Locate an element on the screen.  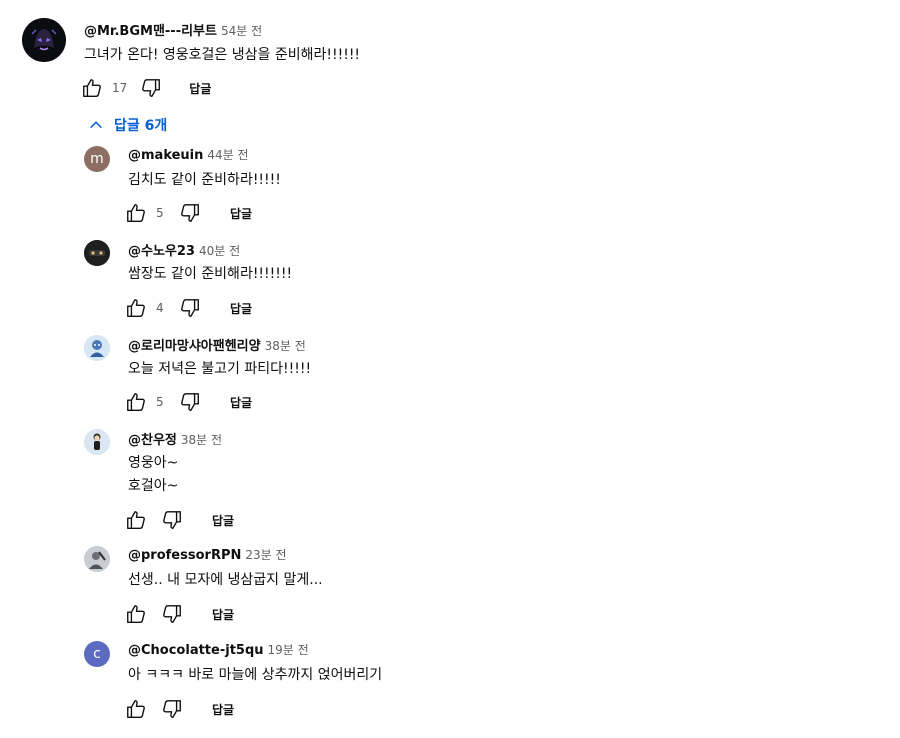
avatar: m is located at coordinates (97, 159).